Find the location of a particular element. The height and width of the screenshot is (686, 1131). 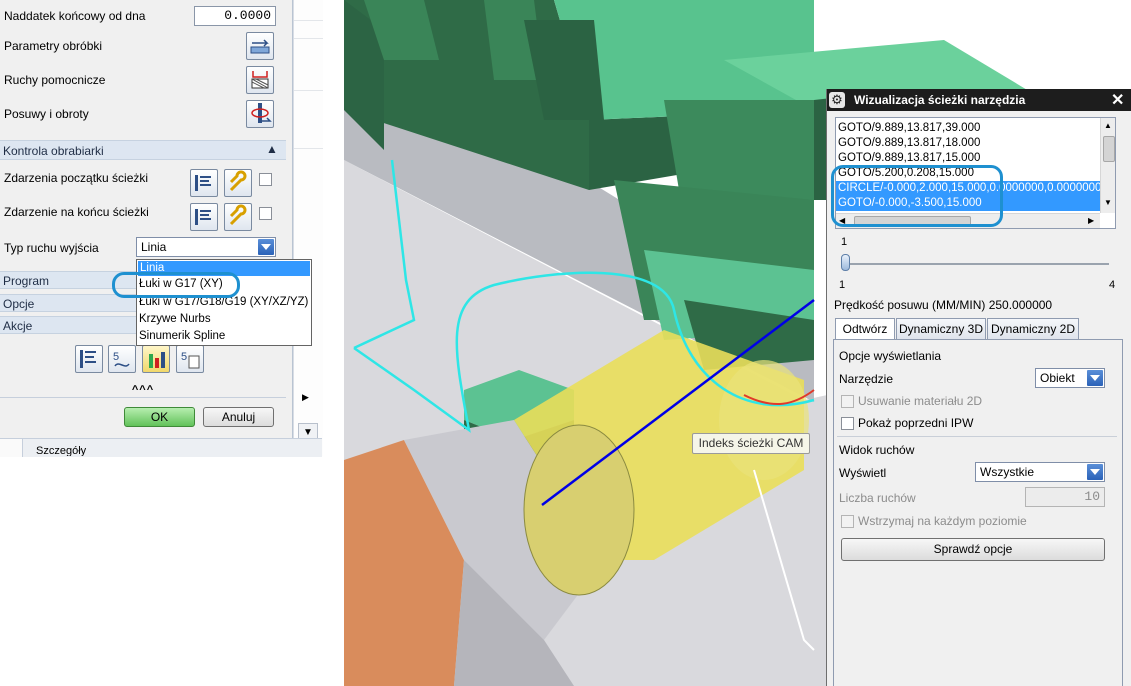

exit-motion-select: Linia is located at coordinates (206, 247).